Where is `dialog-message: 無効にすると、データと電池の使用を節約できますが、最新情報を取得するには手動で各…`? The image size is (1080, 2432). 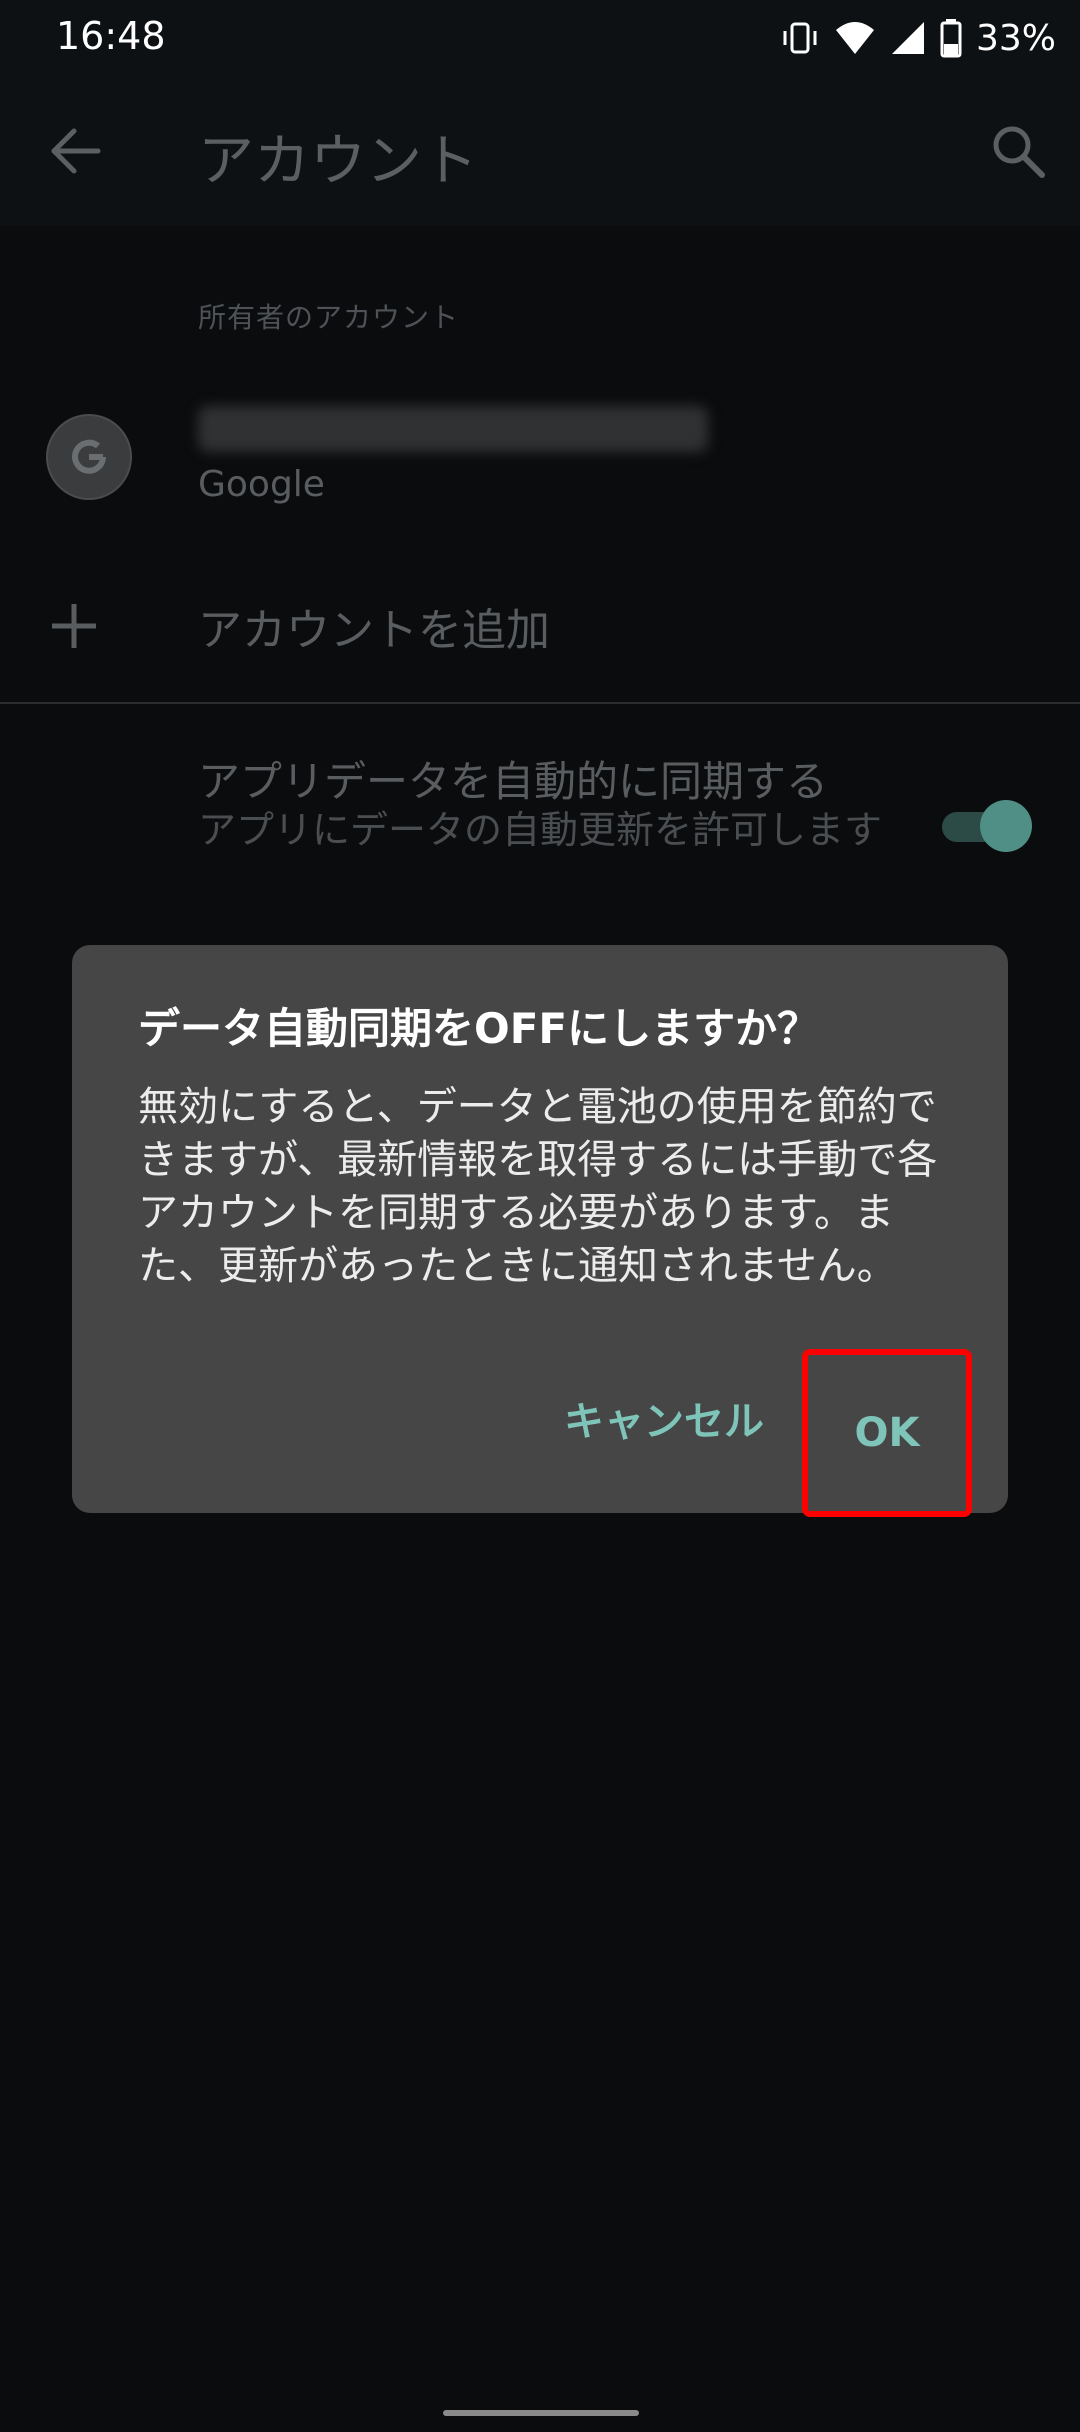 dialog-message: 無効にすると、データと電池の使用を節約できますが、最新情報を取得するには手動で各… is located at coordinates (538, 1186).